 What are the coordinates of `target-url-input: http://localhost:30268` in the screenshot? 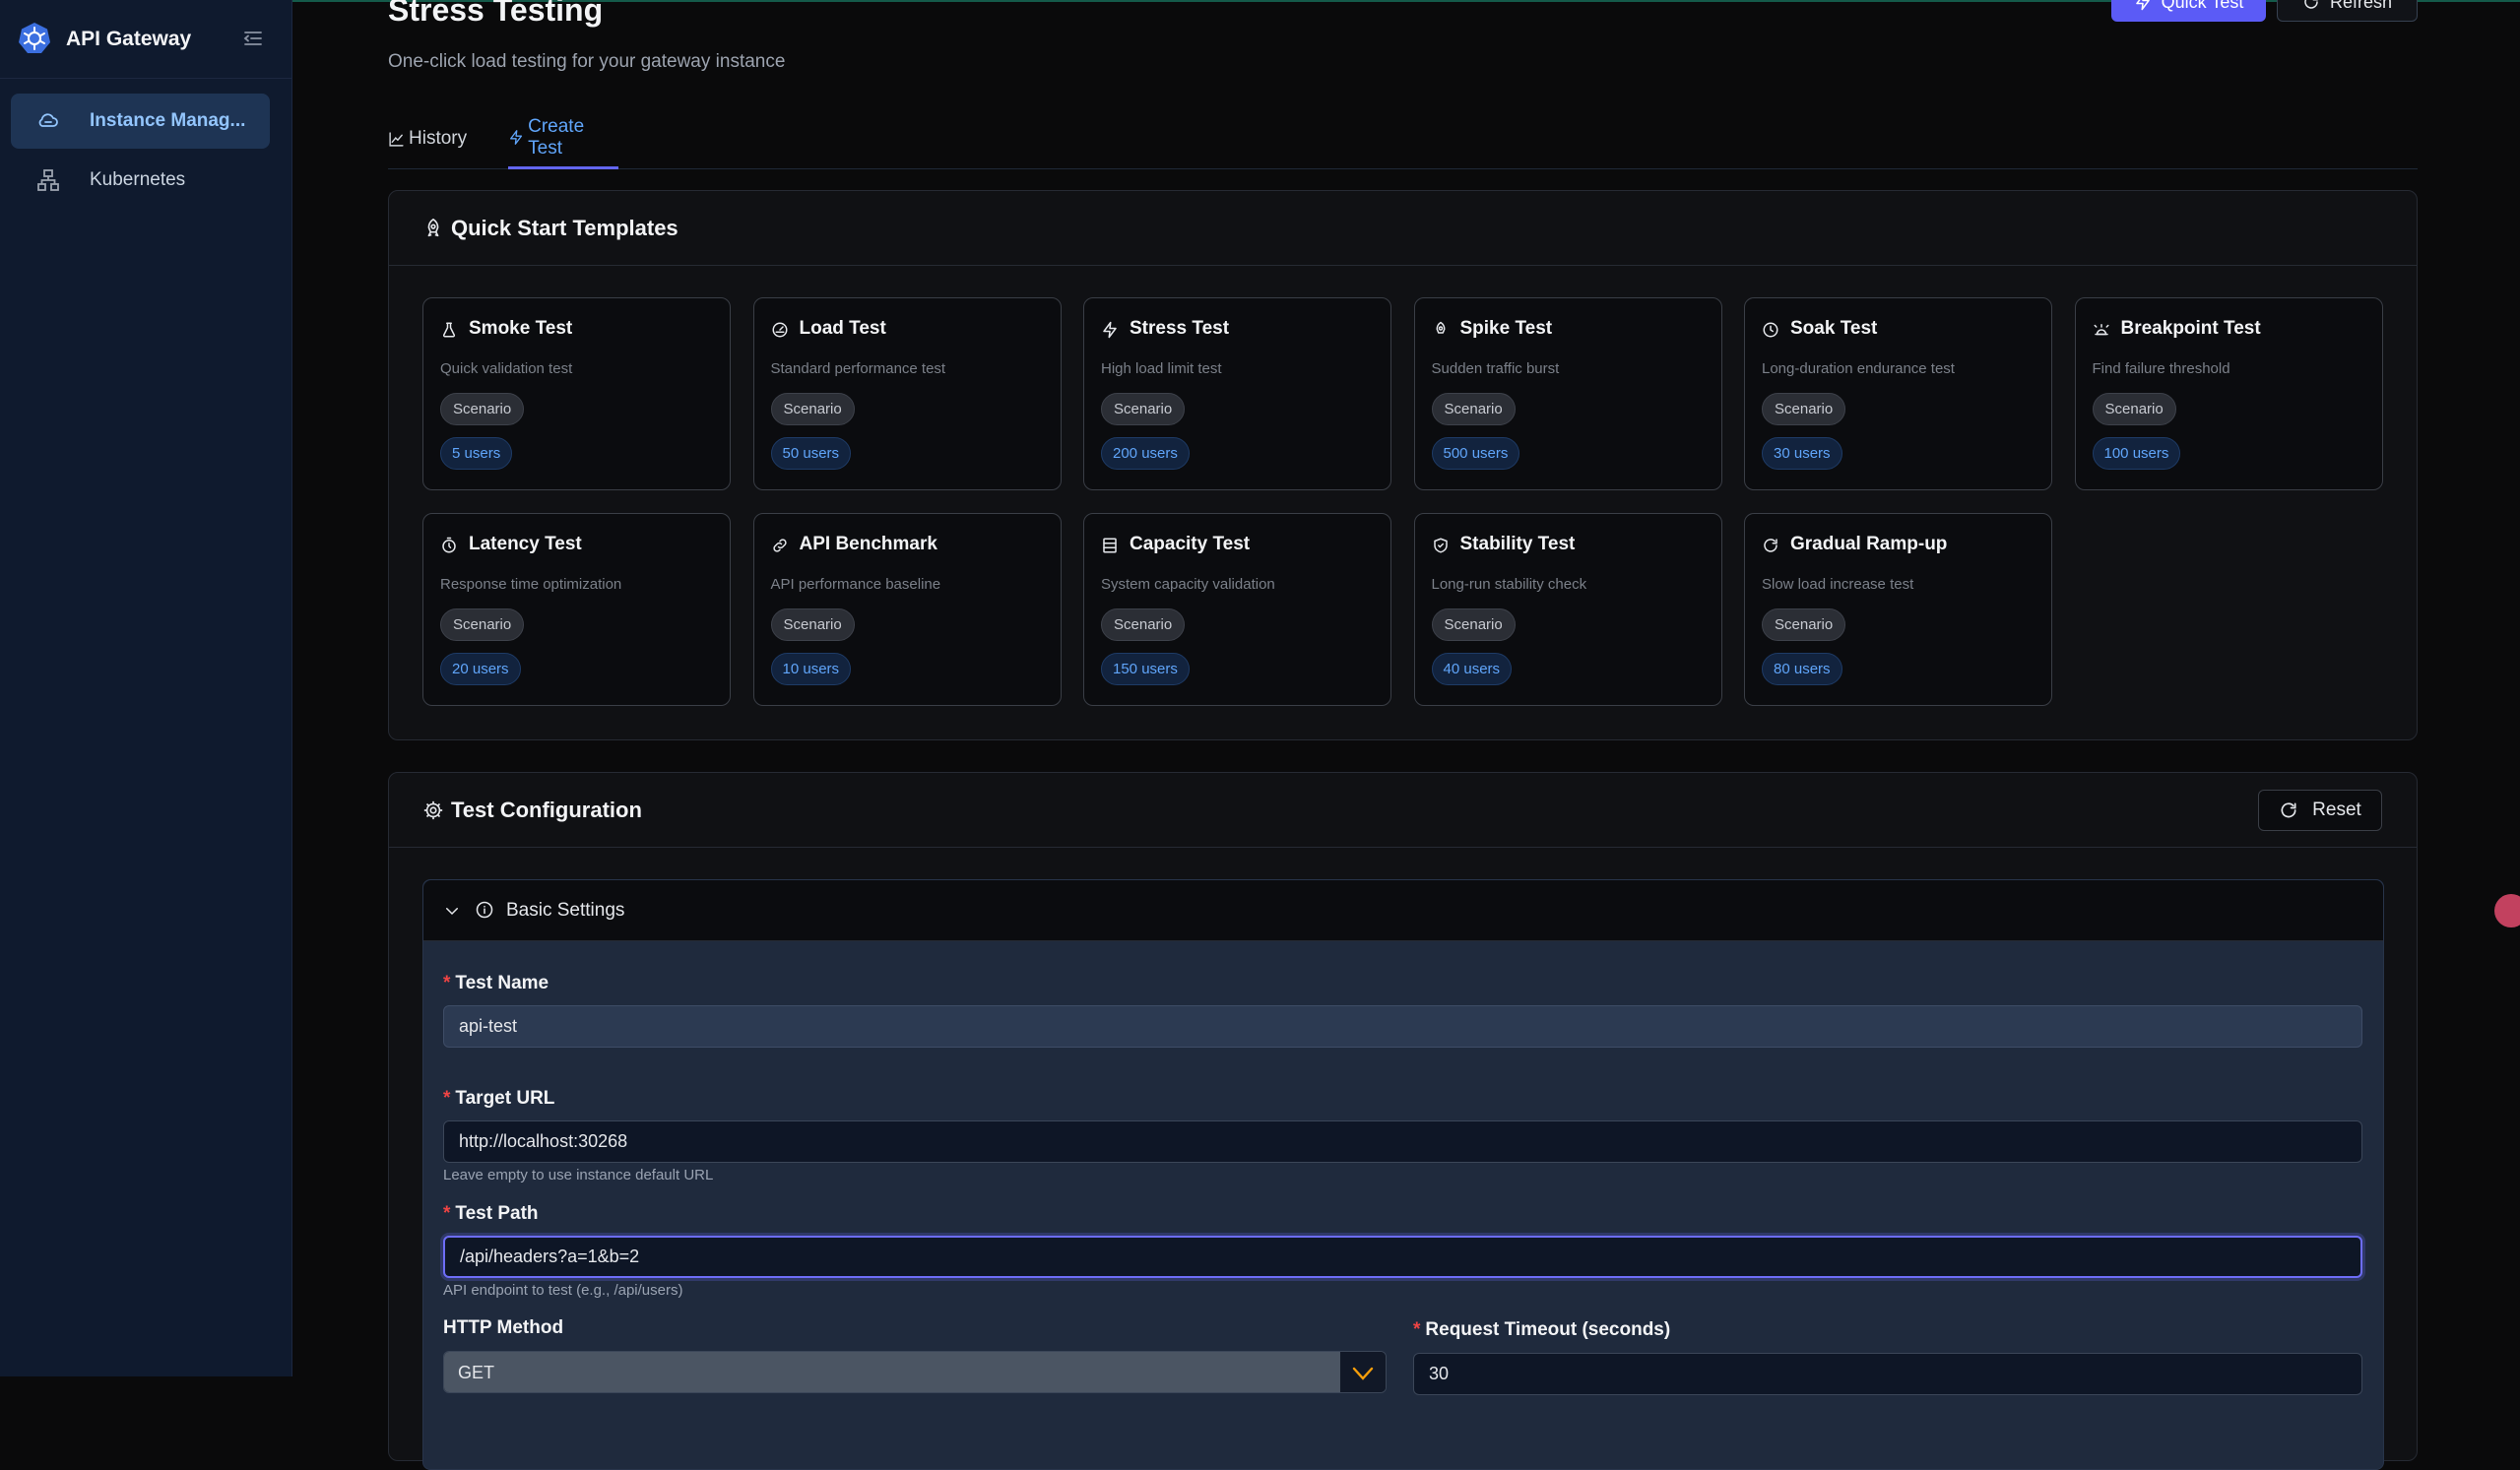 It's located at (1402, 1141).